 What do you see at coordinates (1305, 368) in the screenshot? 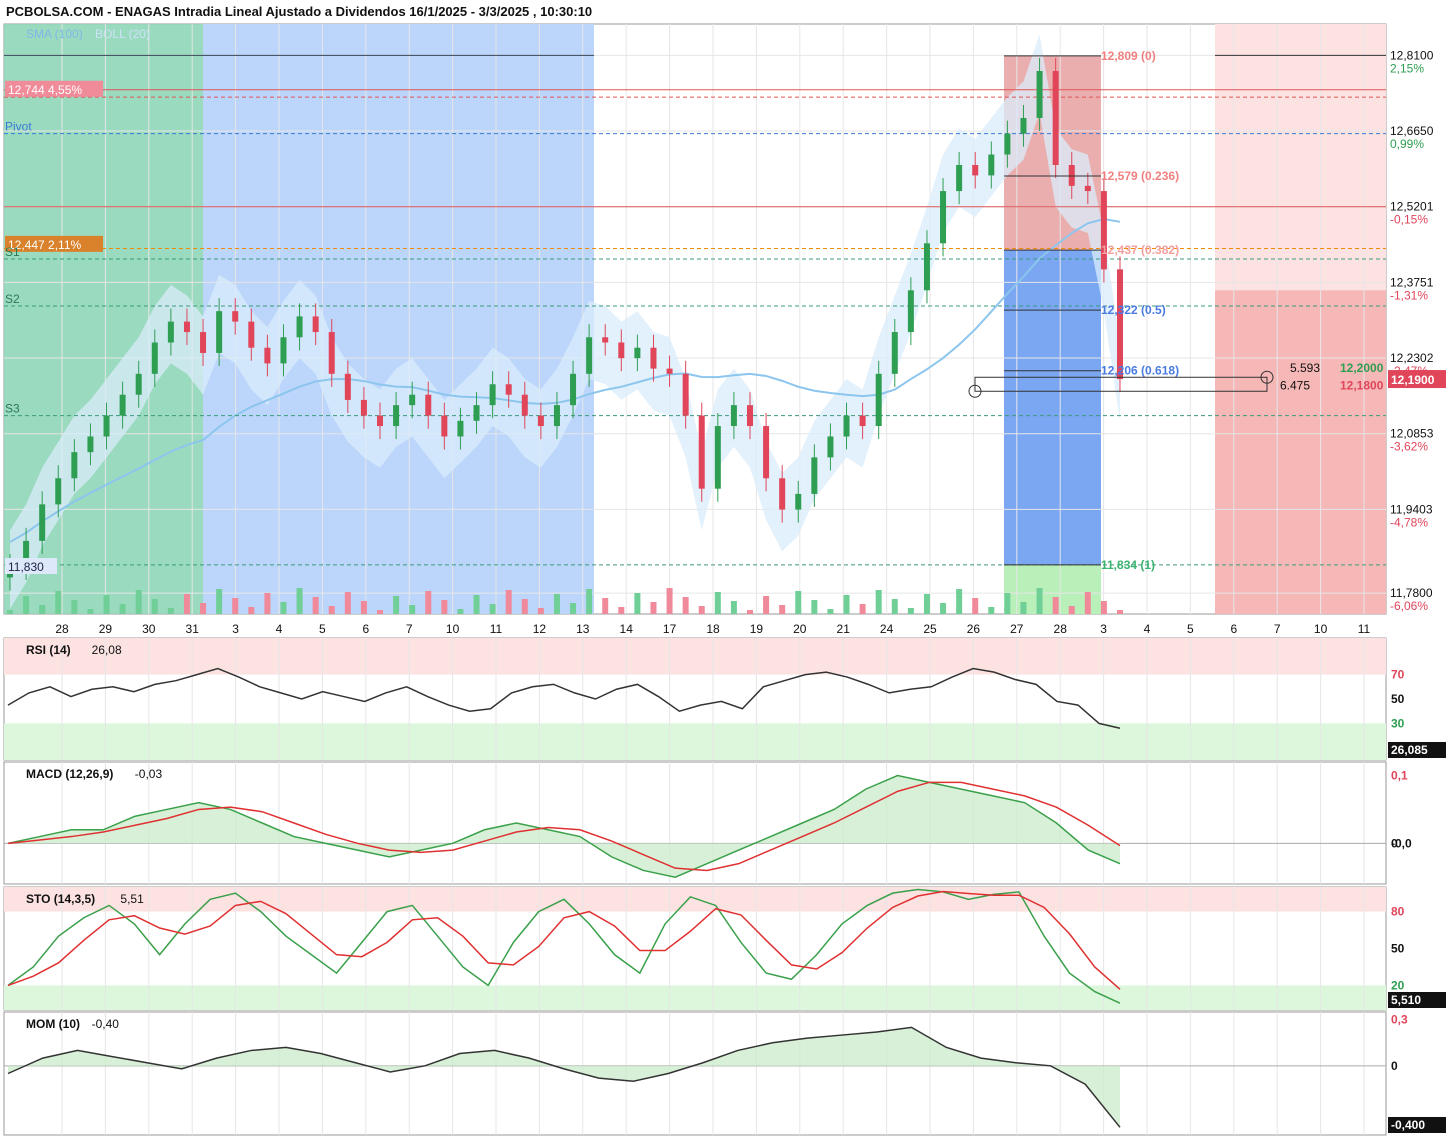
I see `bid-size: 5.593` at bounding box center [1305, 368].